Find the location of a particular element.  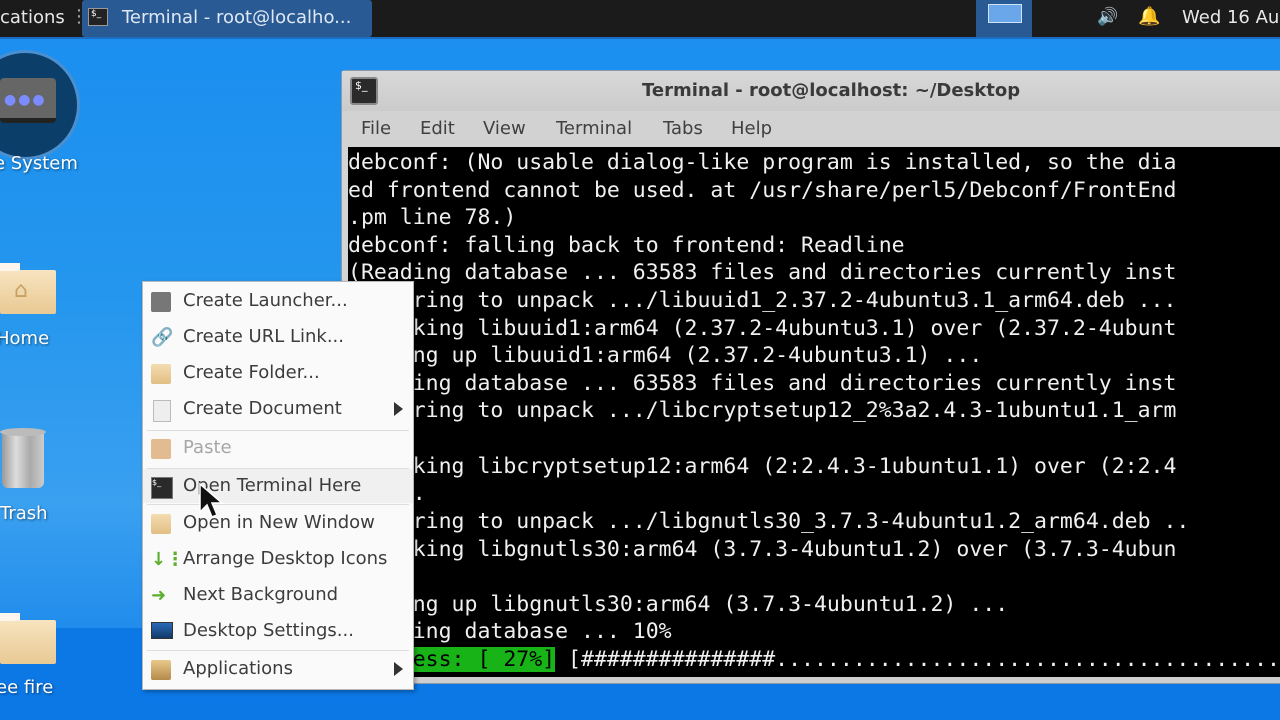

menu-file: File is located at coordinates (376, 128).